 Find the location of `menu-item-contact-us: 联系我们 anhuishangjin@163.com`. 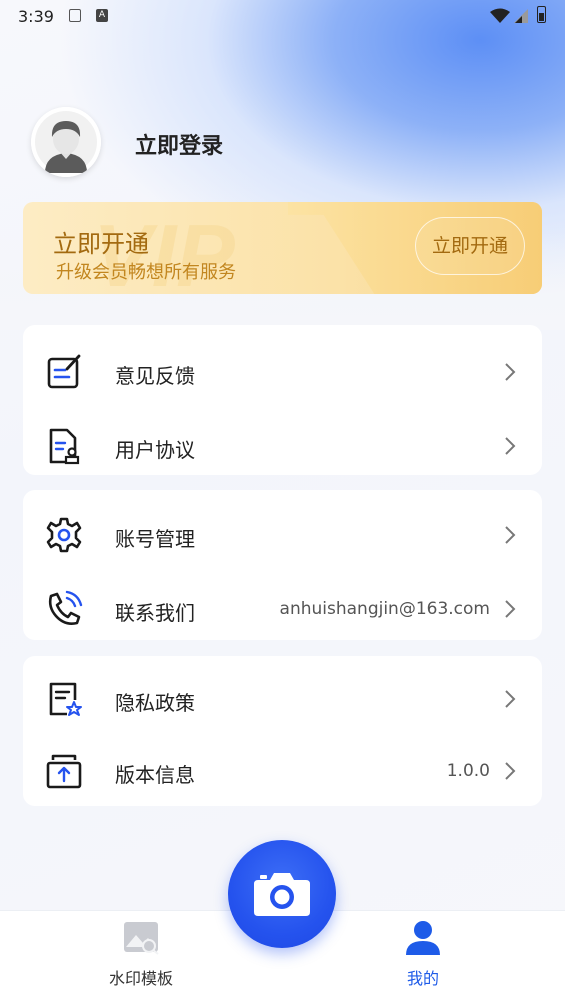

menu-item-contact-us: 联系我们 anhuishangjin@163.com is located at coordinates (282, 609).